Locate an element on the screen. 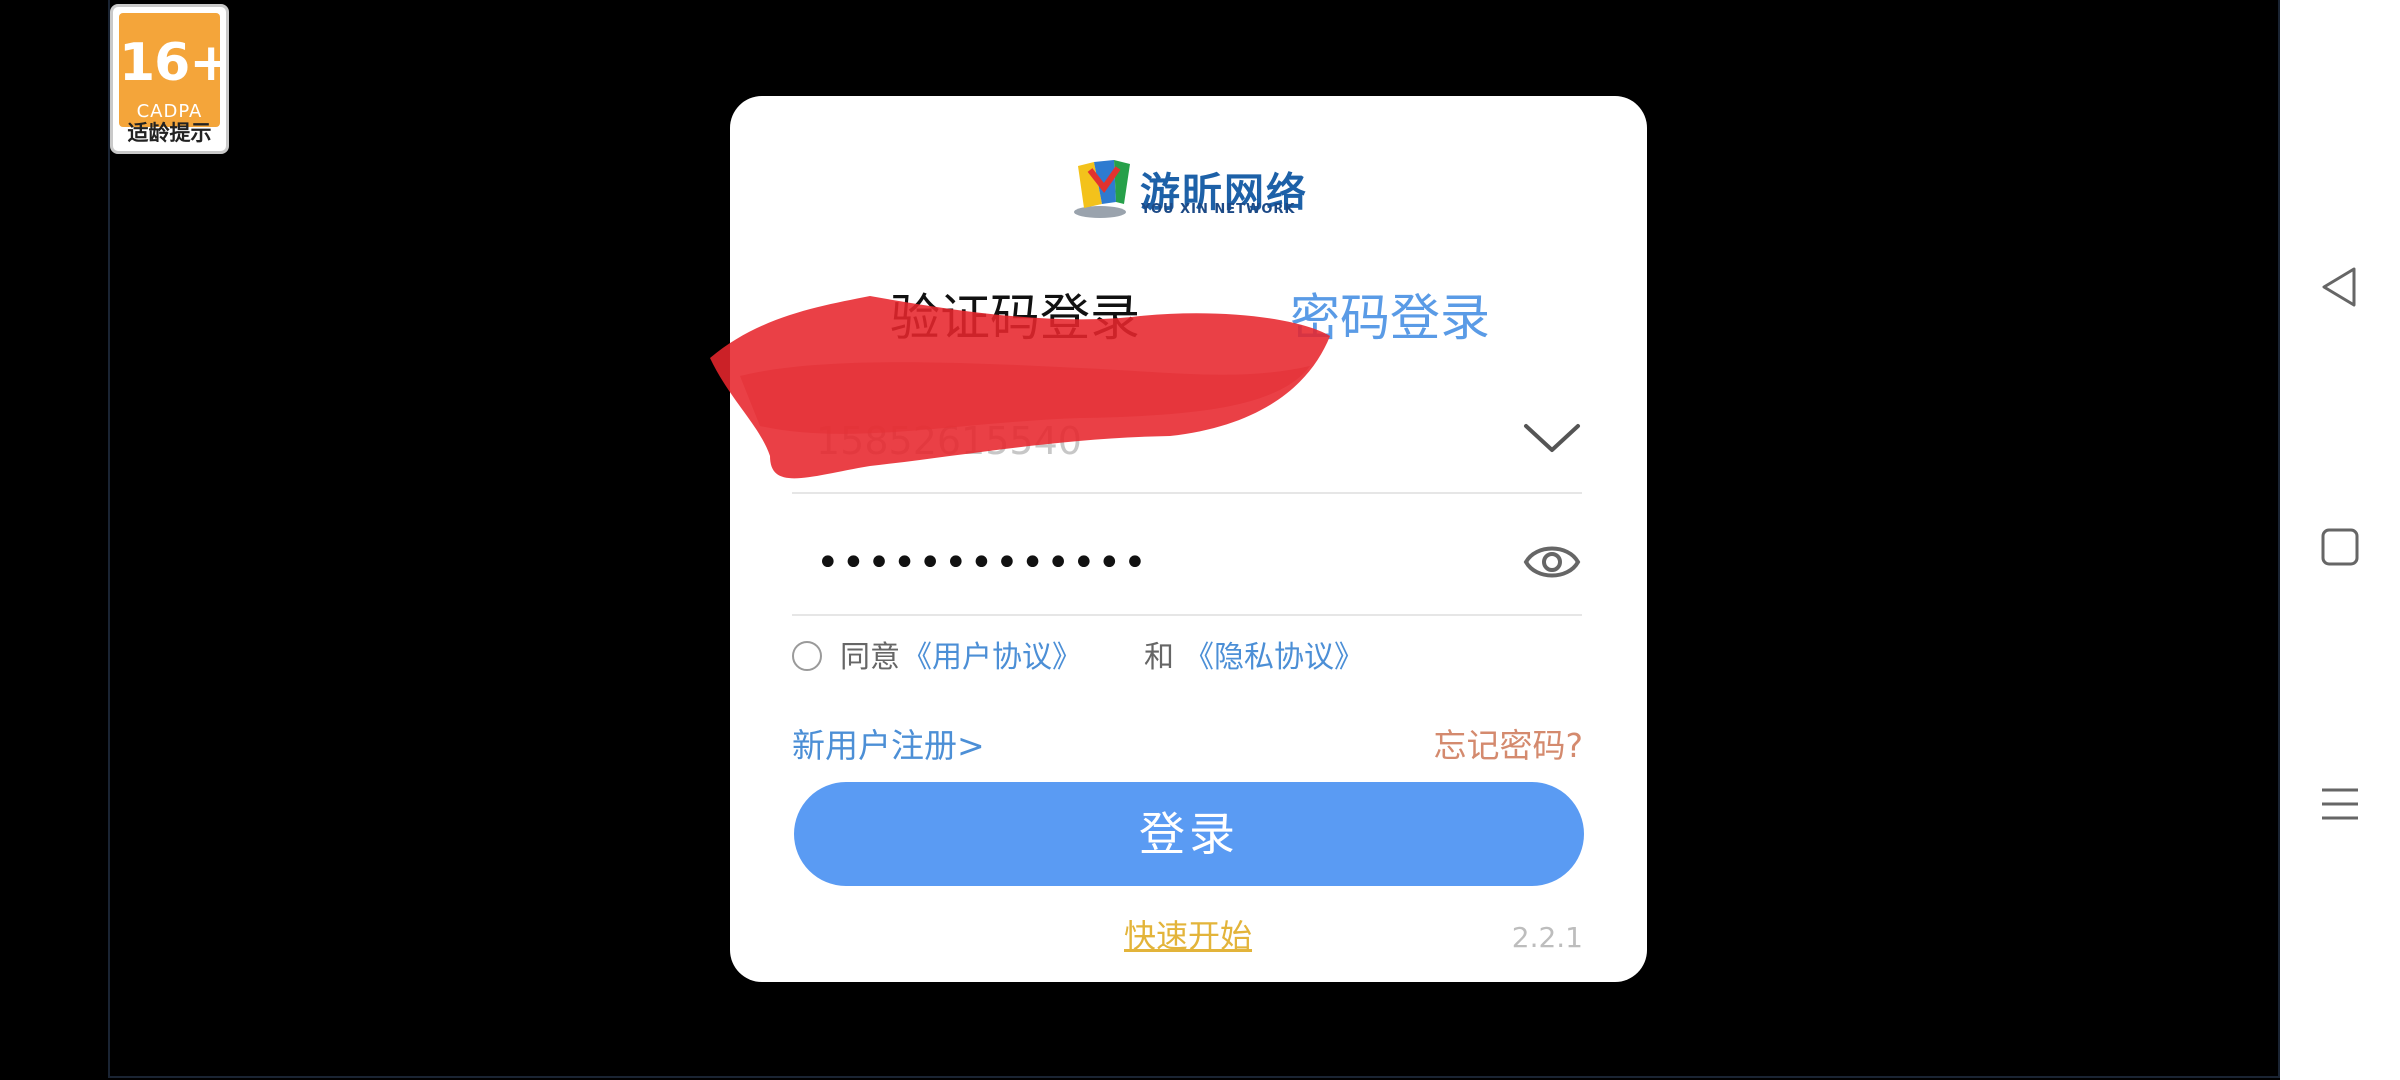 The height and width of the screenshot is (1080, 2400). home-square-icon is located at coordinates (2340, 547).